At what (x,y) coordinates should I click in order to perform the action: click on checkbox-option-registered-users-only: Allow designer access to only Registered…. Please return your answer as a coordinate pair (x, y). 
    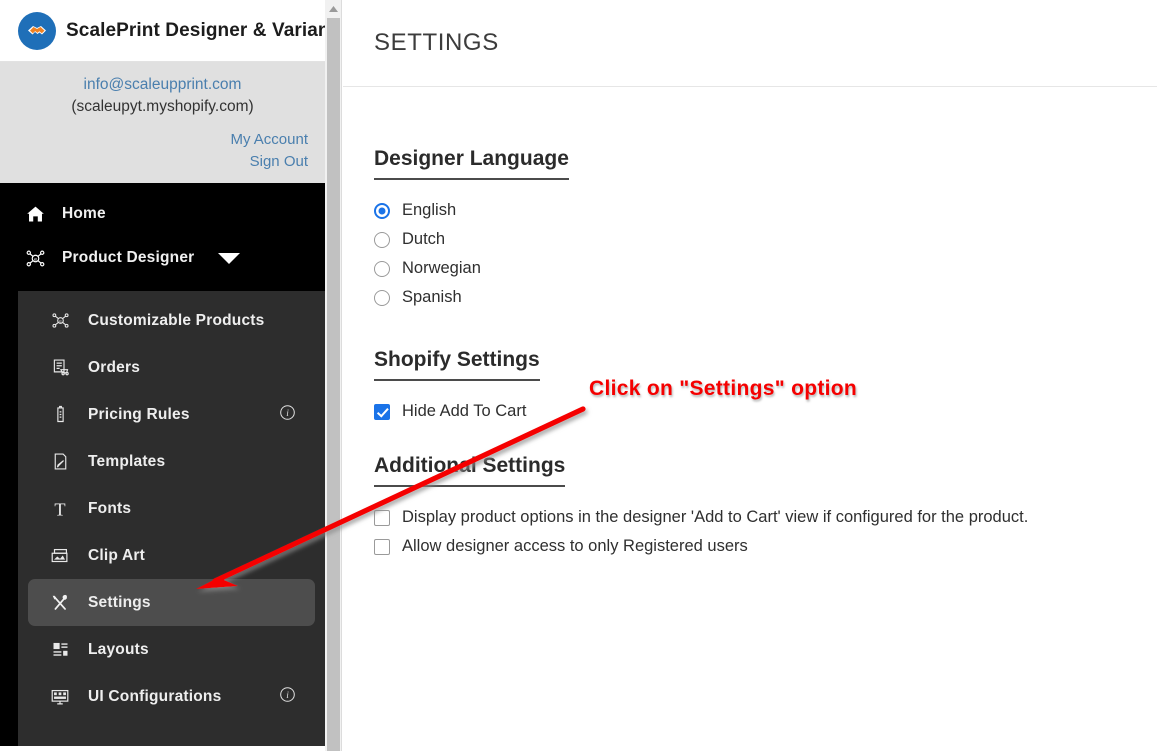
    Looking at the image, I should click on (765, 546).